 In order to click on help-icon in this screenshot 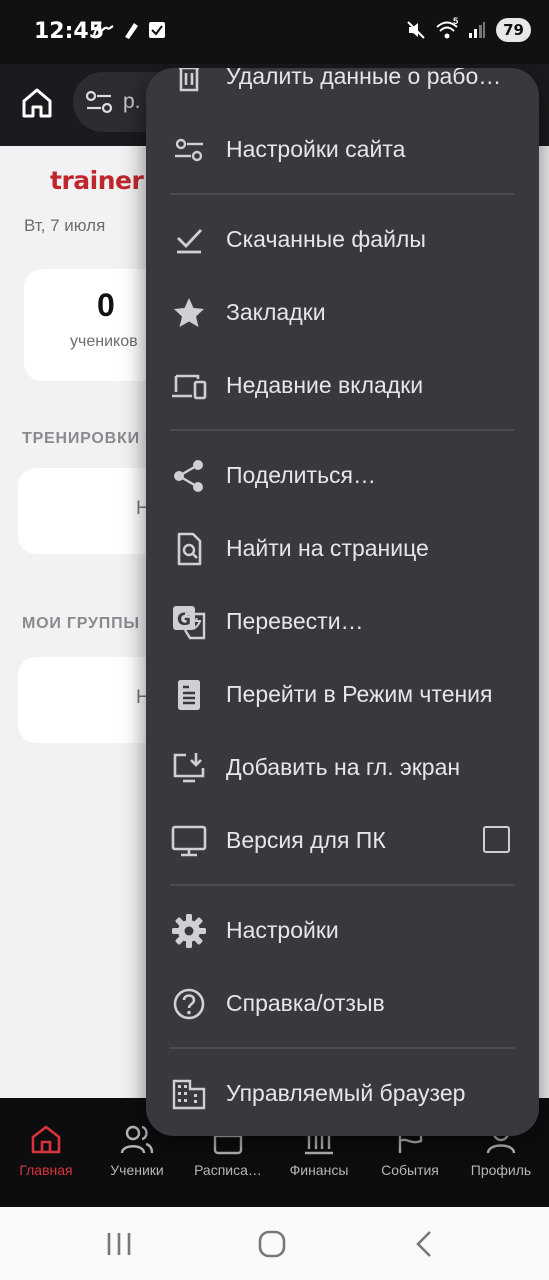, I will do `click(189, 1004)`.